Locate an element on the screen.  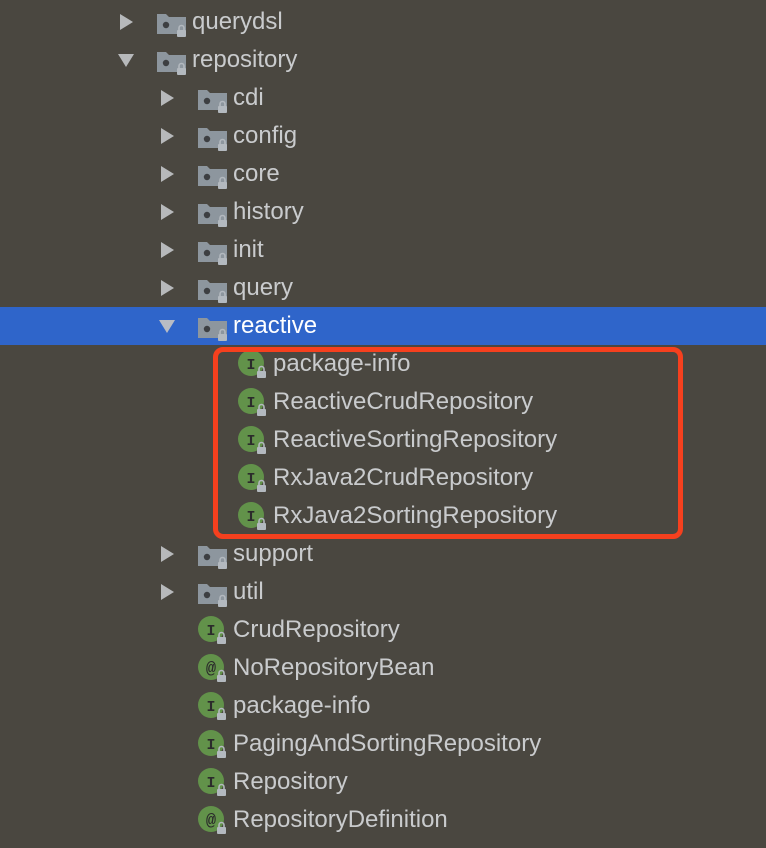
tree-item-reactivesortingrepository: I ReactiveSortingRepository is located at coordinates (383, 440).